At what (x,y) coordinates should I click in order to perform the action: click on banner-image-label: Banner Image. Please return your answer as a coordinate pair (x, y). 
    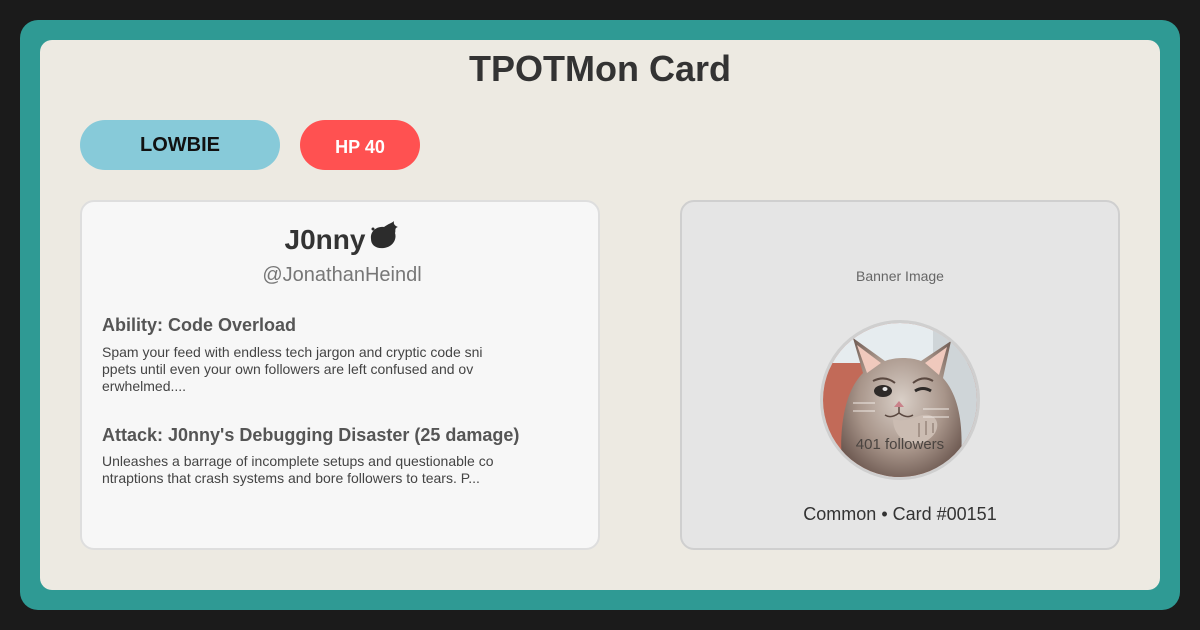
    Looking at the image, I should click on (900, 276).